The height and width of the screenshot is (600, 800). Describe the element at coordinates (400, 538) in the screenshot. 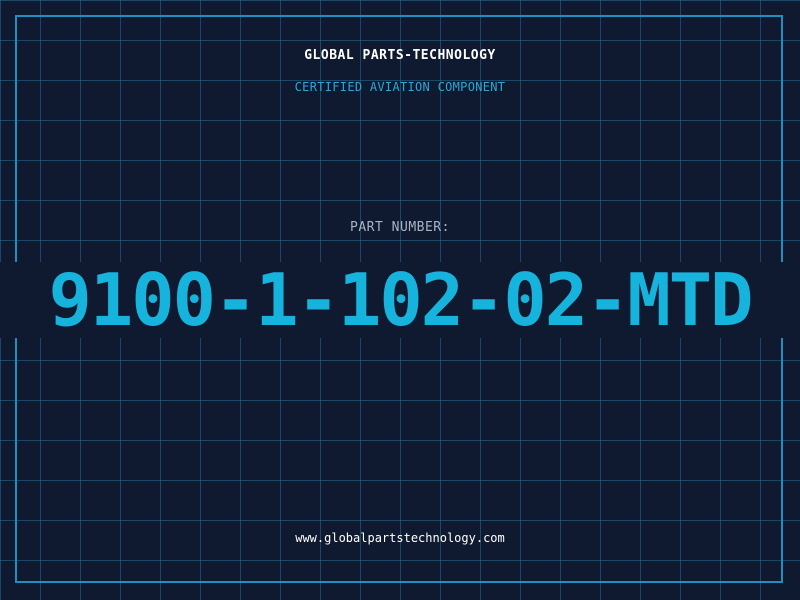

I see `website-url: www.globalpartstechnology.com` at that location.